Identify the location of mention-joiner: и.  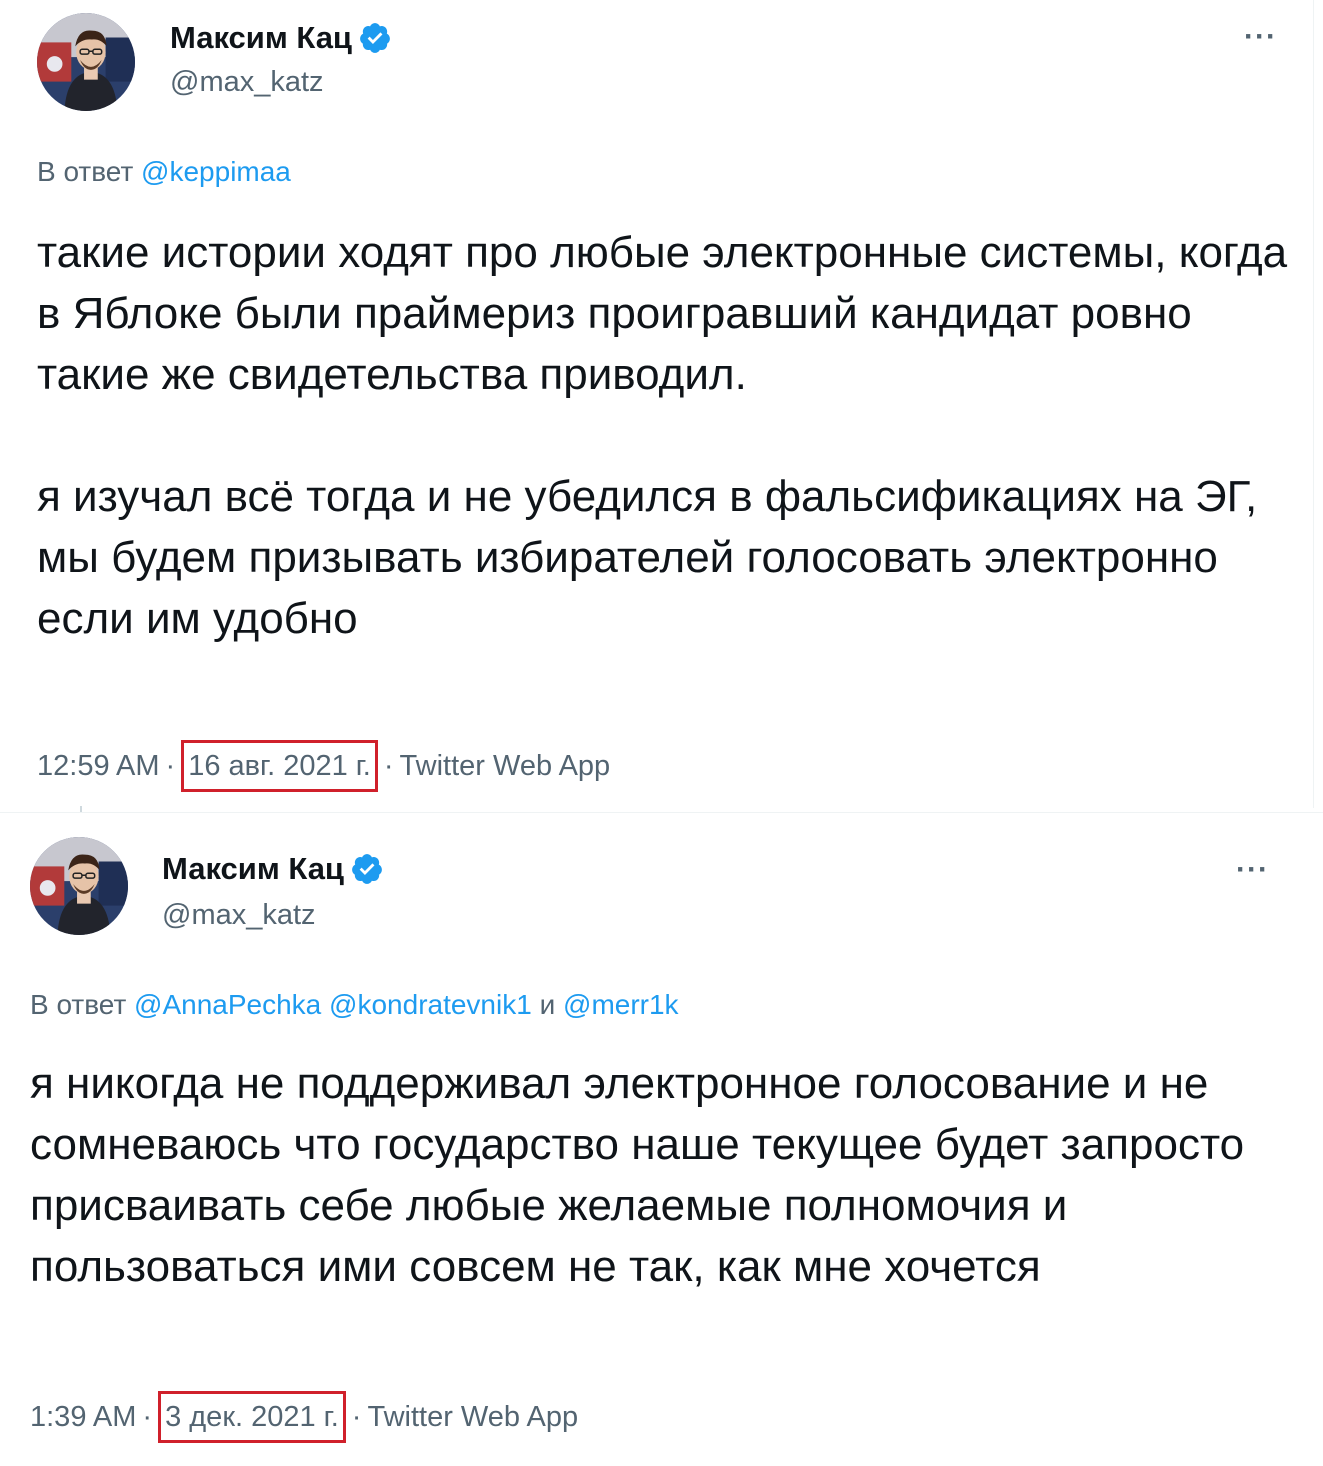
(547, 1004).